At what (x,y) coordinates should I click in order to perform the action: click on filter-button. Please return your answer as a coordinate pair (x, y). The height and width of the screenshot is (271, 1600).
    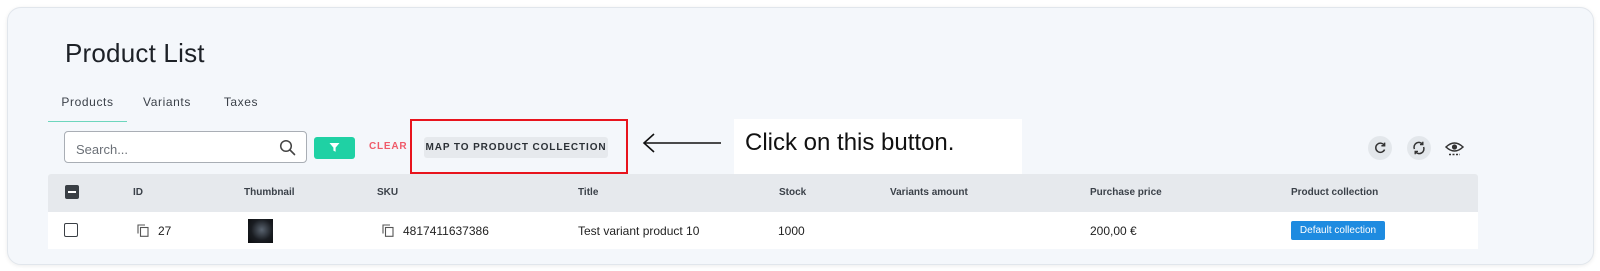
    Looking at the image, I should click on (334, 148).